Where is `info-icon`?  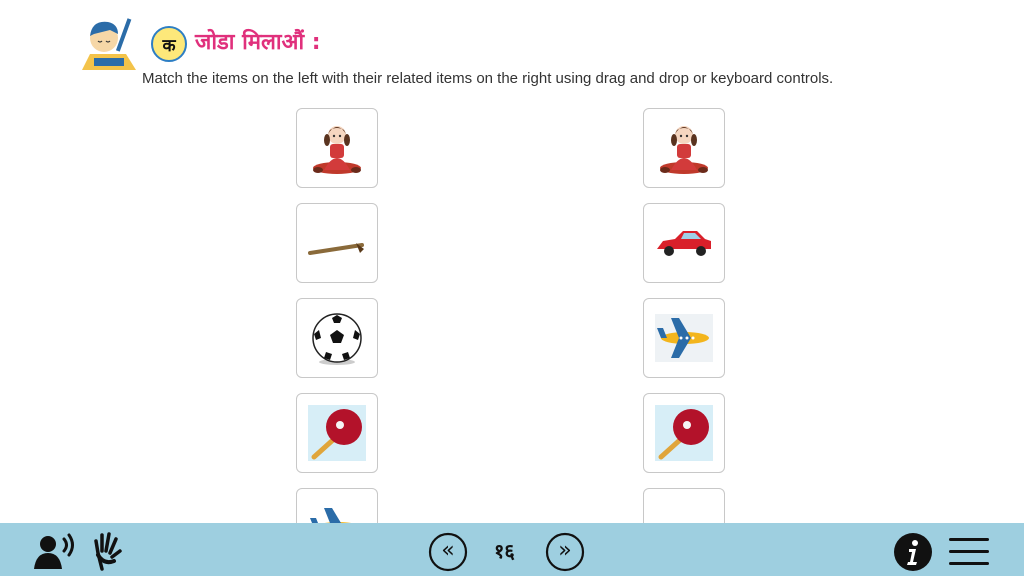
info-icon is located at coordinates (913, 552).